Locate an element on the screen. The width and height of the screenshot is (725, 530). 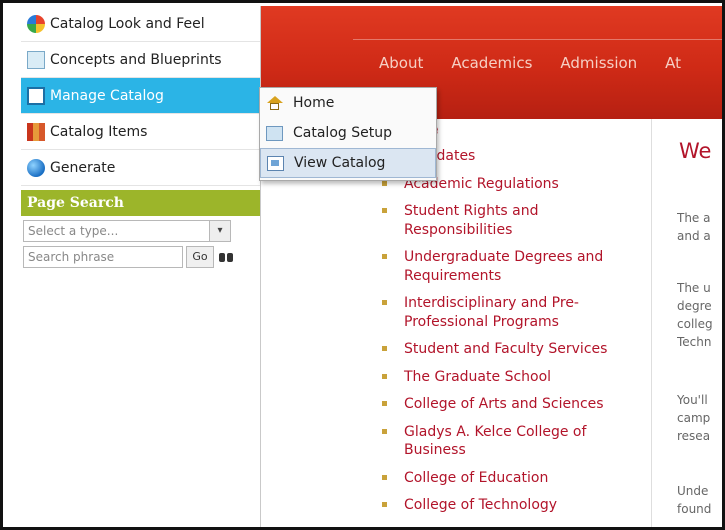
page-type-select: Select a type... ▾ is located at coordinates (127, 231).